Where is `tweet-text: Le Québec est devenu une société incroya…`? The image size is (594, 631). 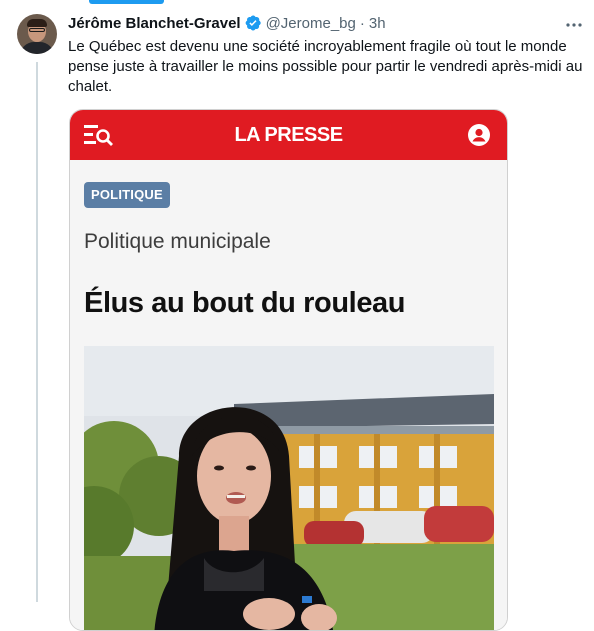
tweet-text: Le Québec est devenu une société incroya… is located at coordinates (325, 66).